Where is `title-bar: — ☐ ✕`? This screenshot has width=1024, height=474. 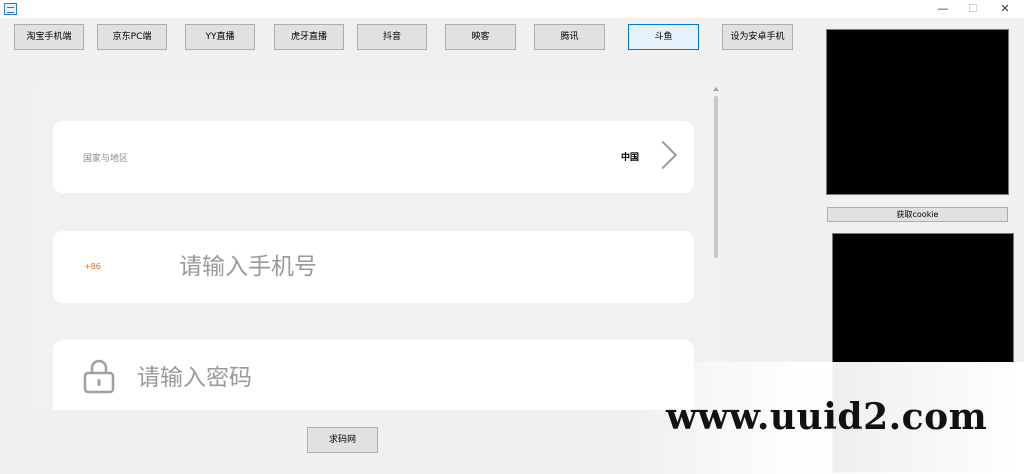 title-bar: — ☐ ✕ is located at coordinates (512, 9).